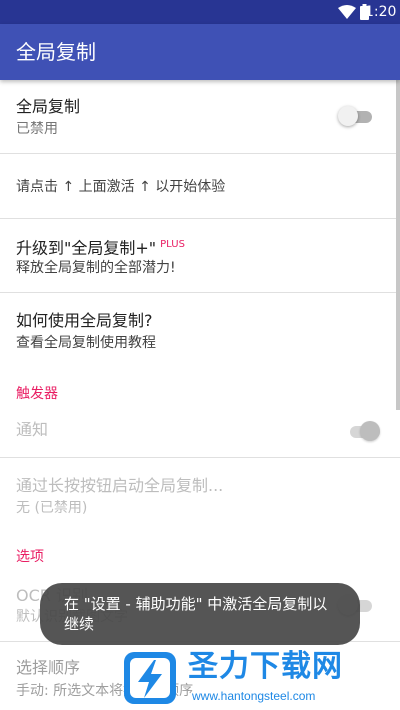 The width and height of the screenshot is (400, 710). What do you see at coordinates (32, 429) in the screenshot?
I see `notification-title: 通知` at bounding box center [32, 429].